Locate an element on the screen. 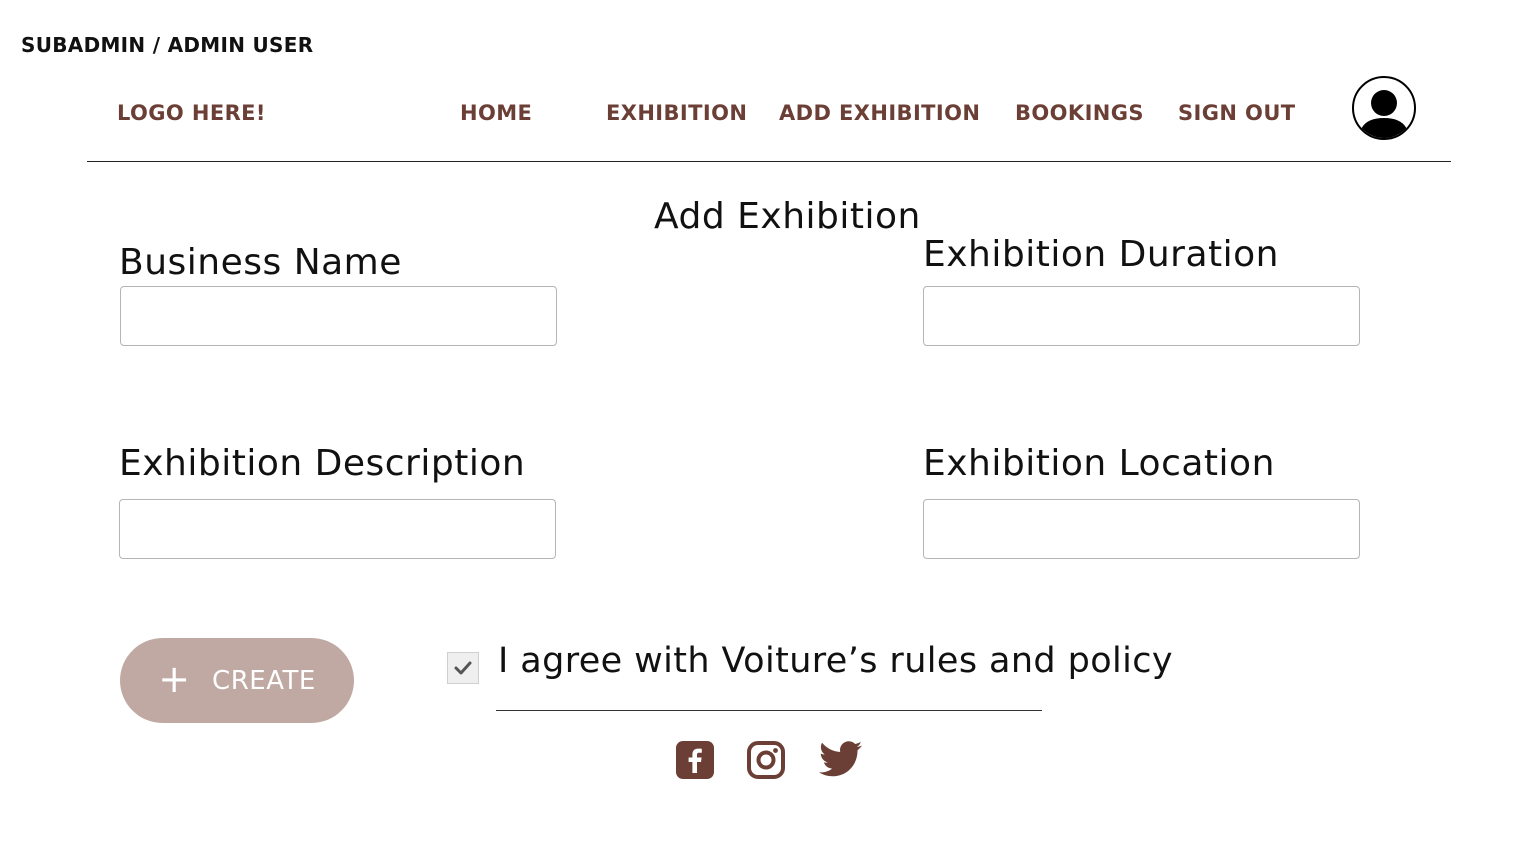 This screenshot has width=1537, height=864. exhibition-location-label: Exhibition Location is located at coordinates (1099, 463).